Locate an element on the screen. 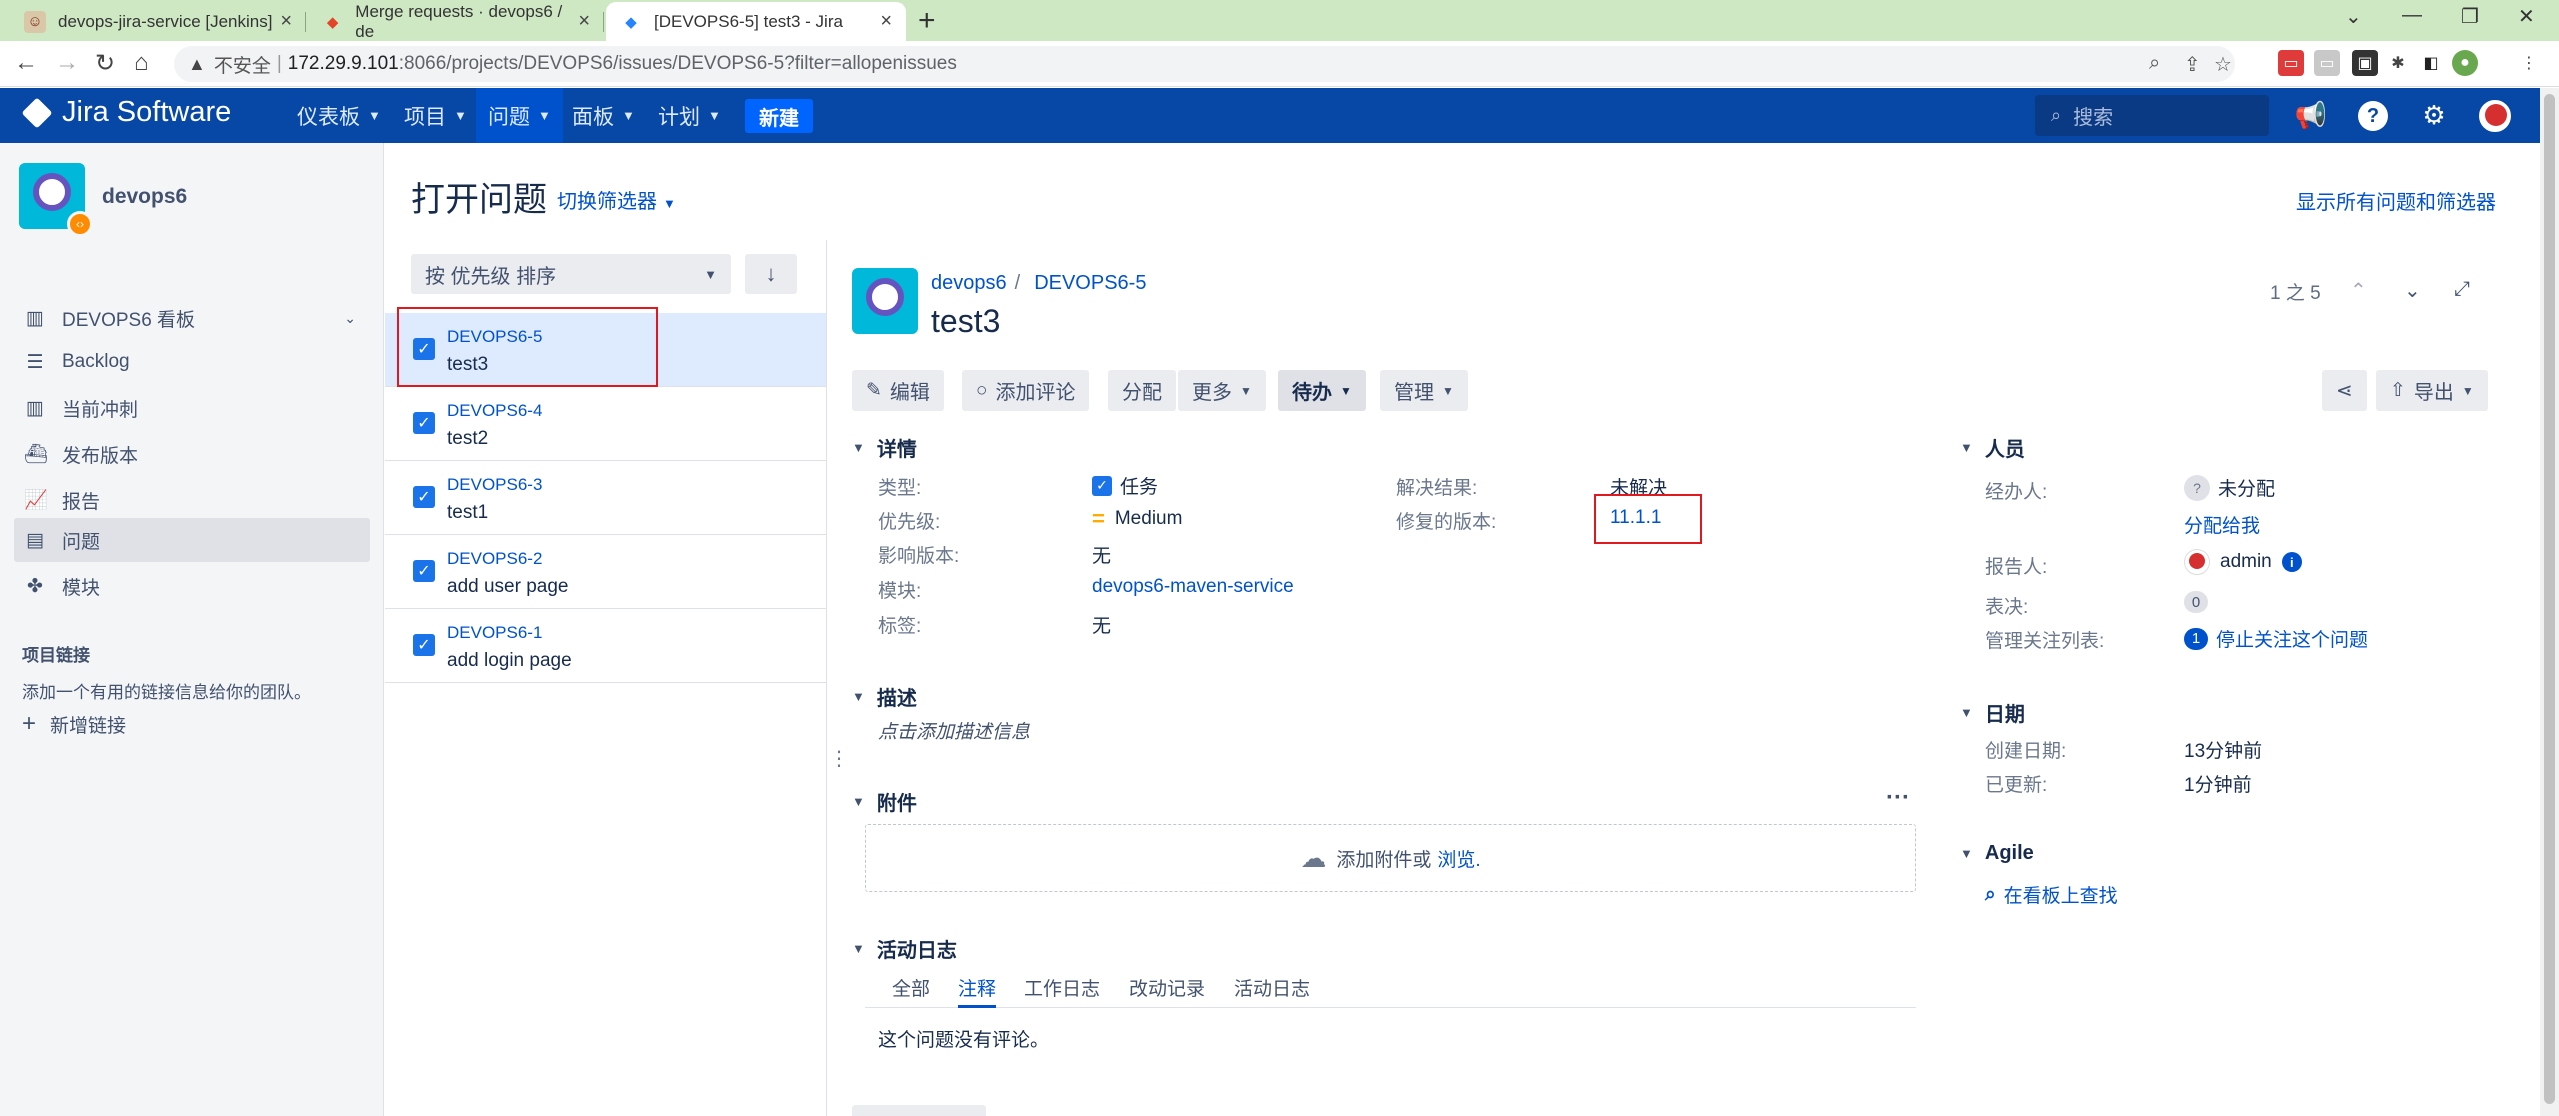 The image size is (2559, 1116). show-all-issues-link: 显示所有问题和筛选器 is located at coordinates (2396, 200).